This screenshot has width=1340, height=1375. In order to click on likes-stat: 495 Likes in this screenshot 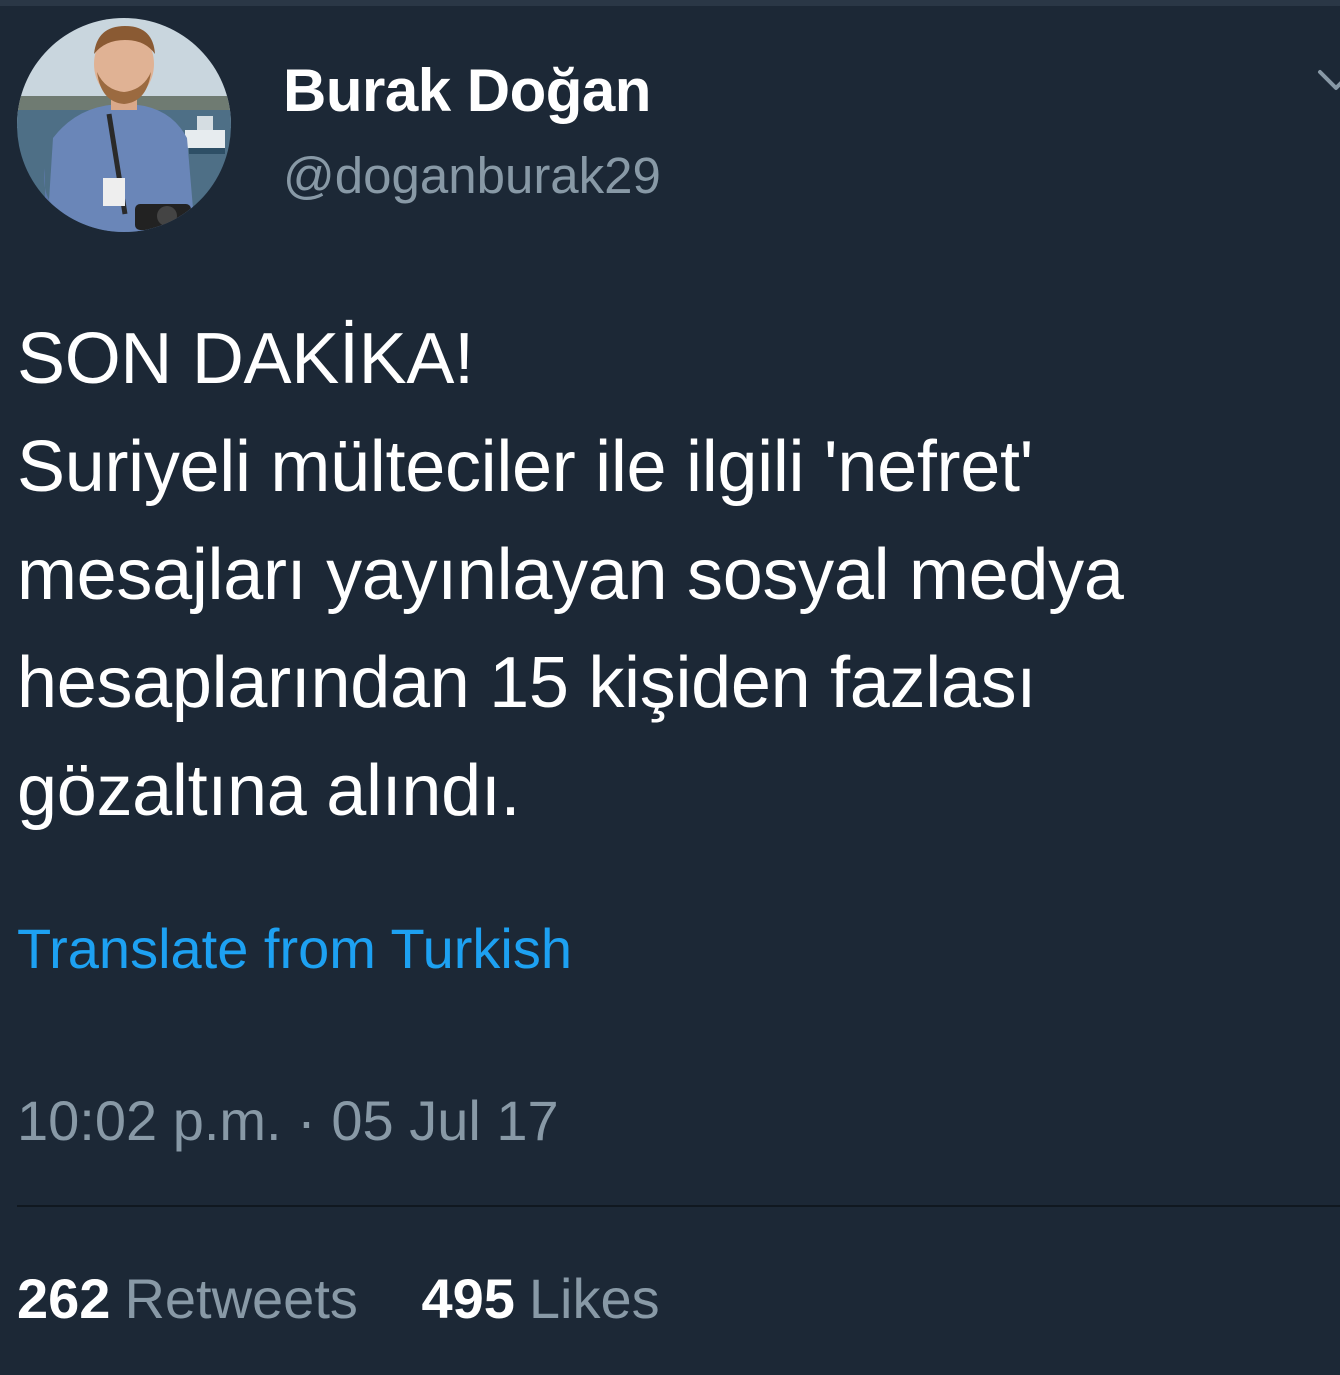, I will do `click(540, 1298)`.